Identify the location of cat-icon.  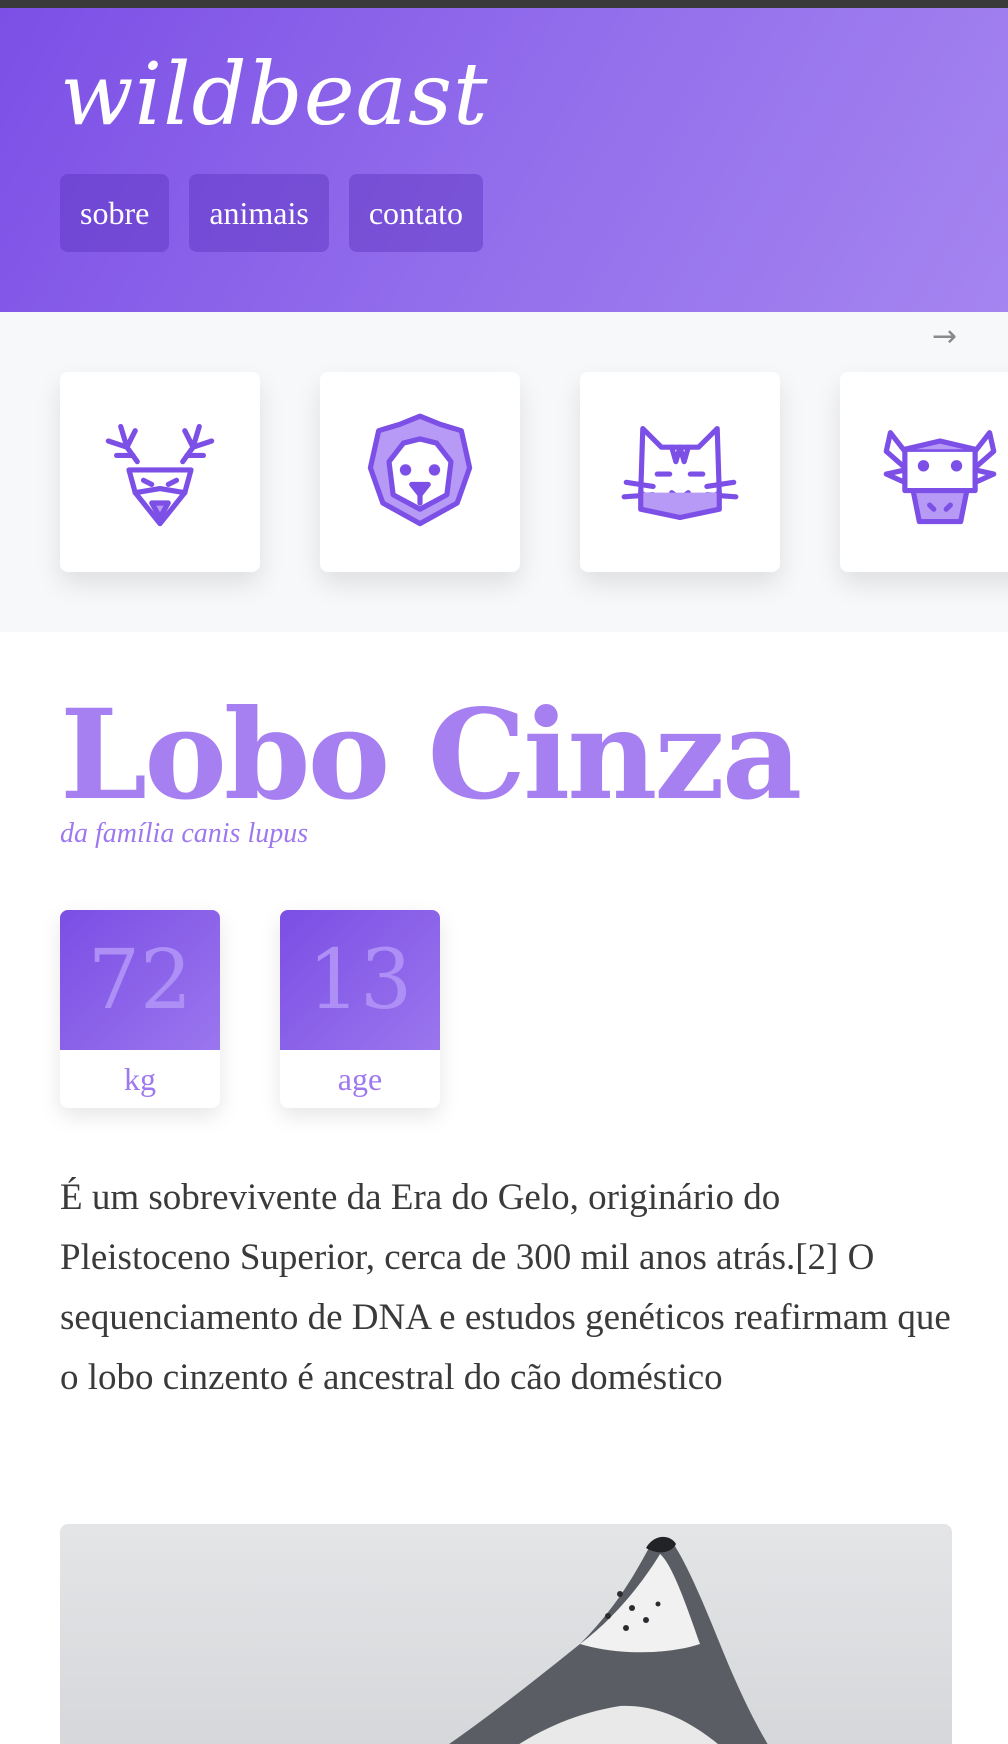
(680, 473).